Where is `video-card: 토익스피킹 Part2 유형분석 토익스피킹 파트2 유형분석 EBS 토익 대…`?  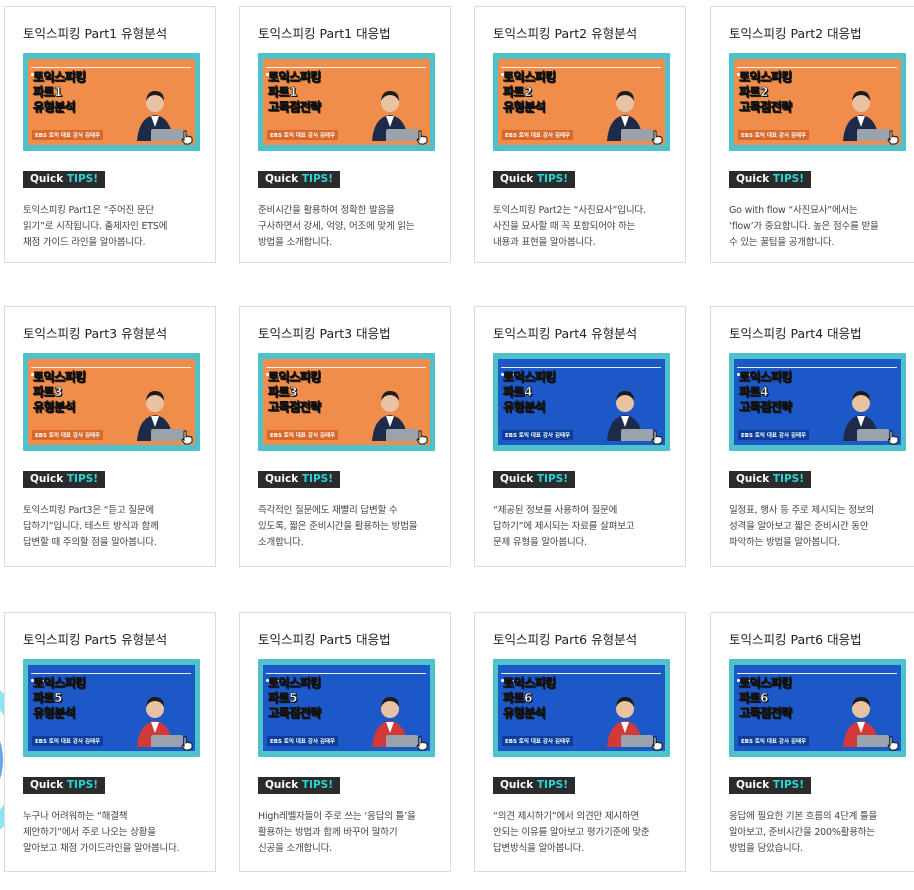
video-card: 토익스피킹 Part2 유형분석 토익스피킹 파트2 유형분석 EBS 토익 대… is located at coordinates (580, 134).